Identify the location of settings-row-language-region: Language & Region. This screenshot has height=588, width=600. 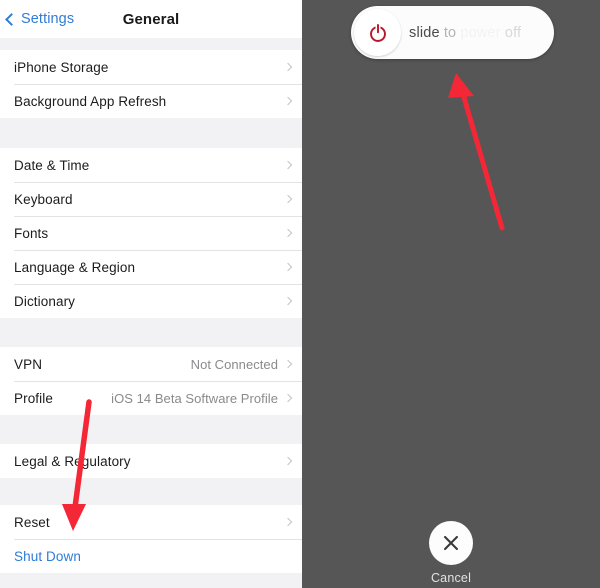
(151, 267).